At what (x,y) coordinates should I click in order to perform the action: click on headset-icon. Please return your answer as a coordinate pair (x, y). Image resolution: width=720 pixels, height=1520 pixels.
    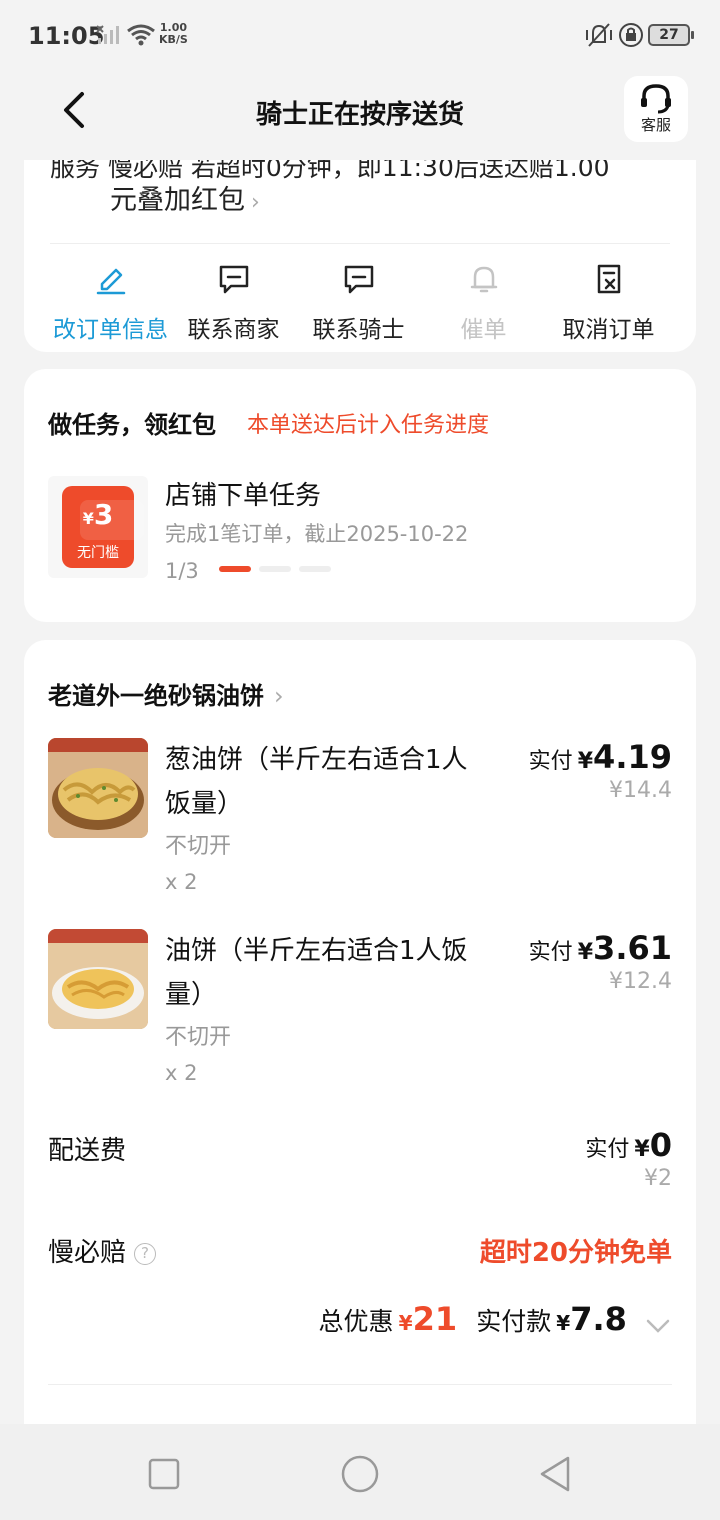
    Looking at the image, I should click on (656, 99).